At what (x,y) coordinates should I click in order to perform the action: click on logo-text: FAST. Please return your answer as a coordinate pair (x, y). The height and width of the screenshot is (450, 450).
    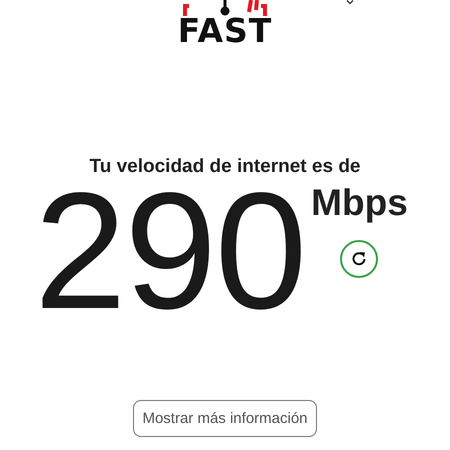
    Looking at the image, I should click on (225, 31).